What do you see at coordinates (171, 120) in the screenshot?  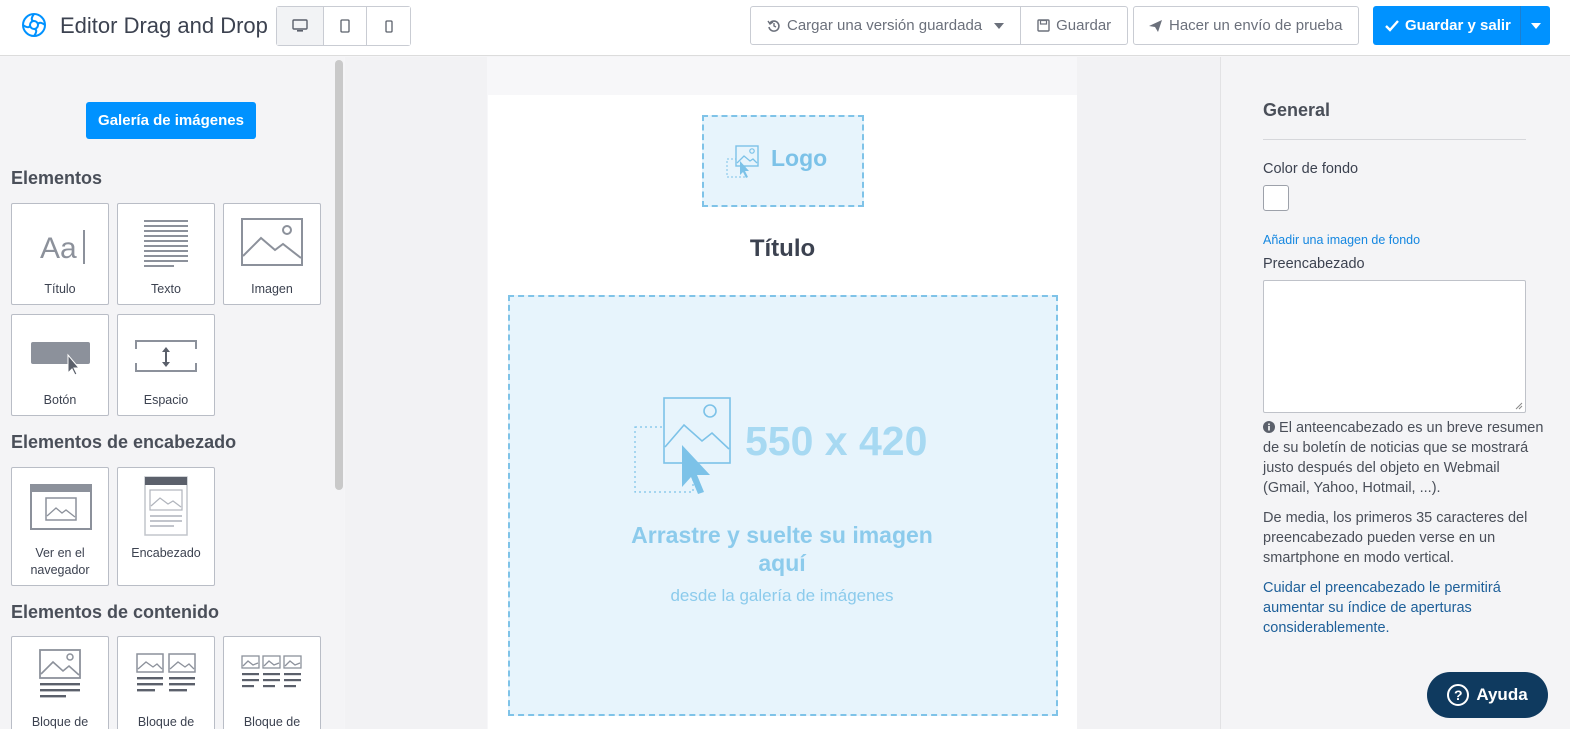 I see `image-gallery-button: Galería de imágenes` at bounding box center [171, 120].